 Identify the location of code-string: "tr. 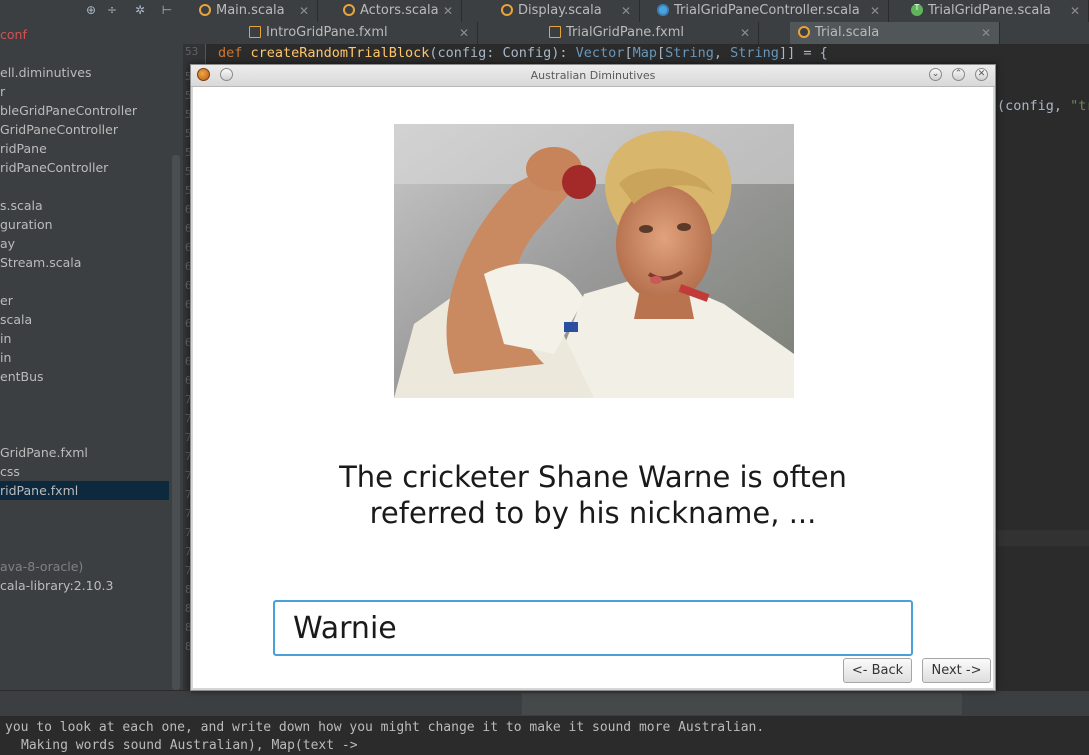
(1079, 106).